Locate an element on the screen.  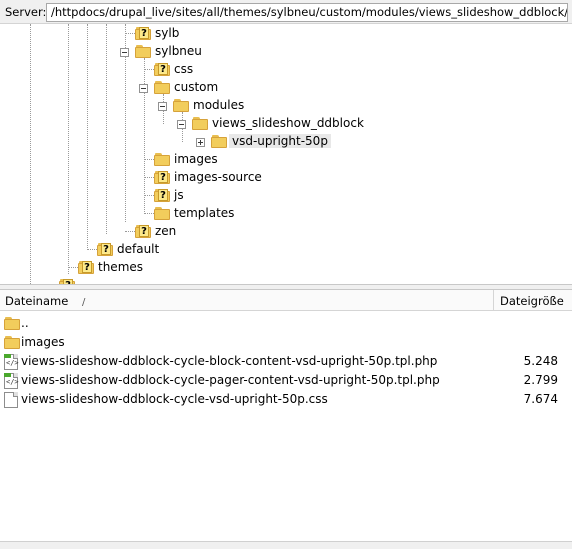
expand-toggle-icon is located at coordinates (200, 142).